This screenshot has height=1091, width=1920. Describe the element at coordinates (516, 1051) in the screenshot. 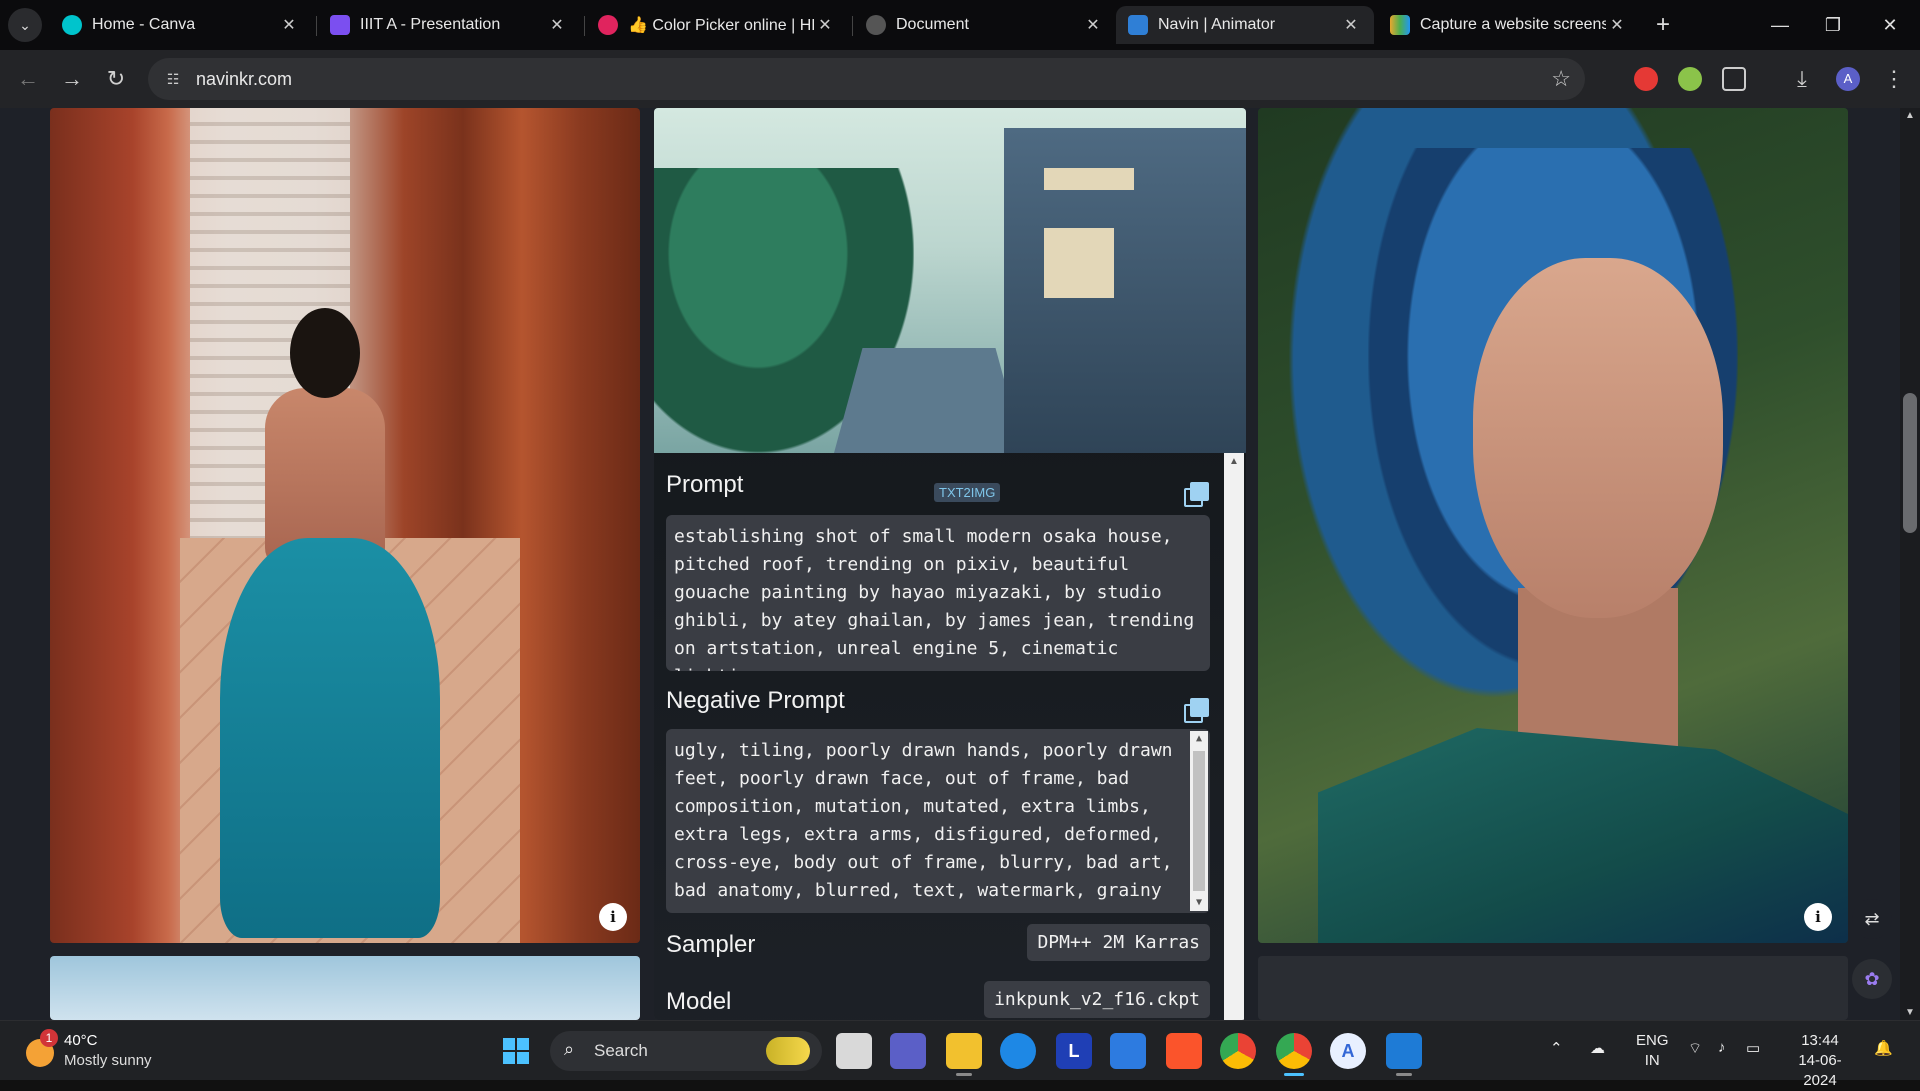

I see `start-button` at that location.